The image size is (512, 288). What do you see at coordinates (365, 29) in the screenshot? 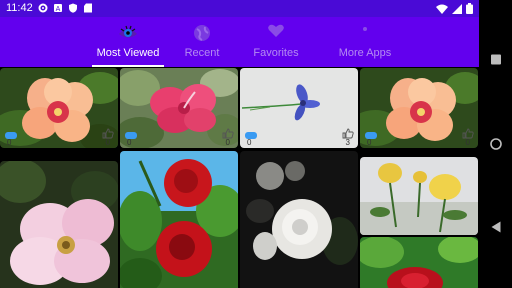
I see `apps-icon` at bounding box center [365, 29].